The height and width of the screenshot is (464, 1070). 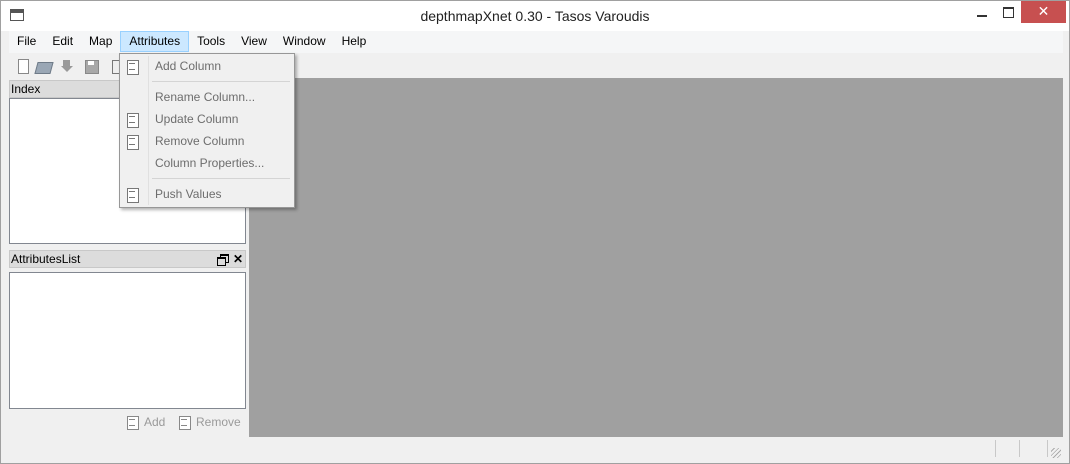 What do you see at coordinates (238, 259) in the screenshot?
I see `close-panel-icon: ✕` at bounding box center [238, 259].